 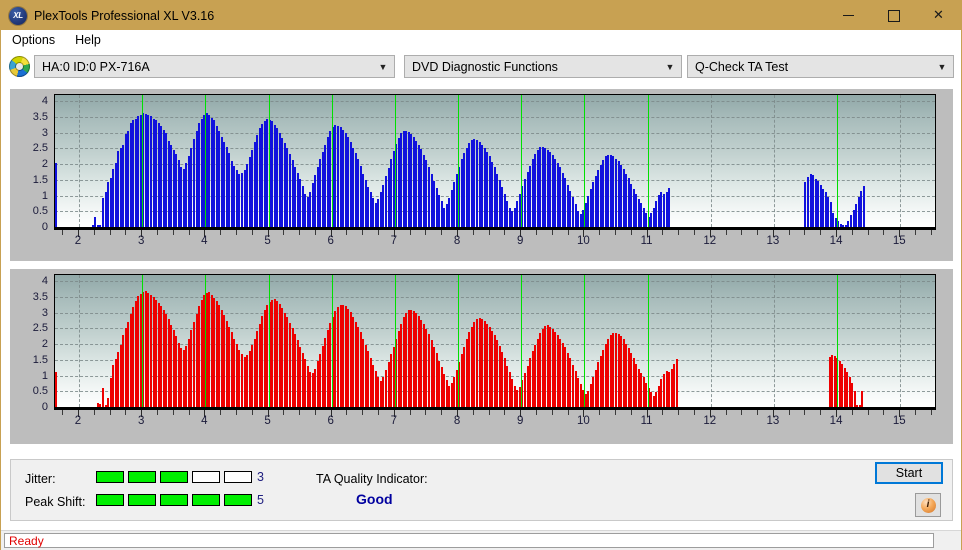 I want to click on y-axis-tick-label: 3, so click(x=44, y=312).